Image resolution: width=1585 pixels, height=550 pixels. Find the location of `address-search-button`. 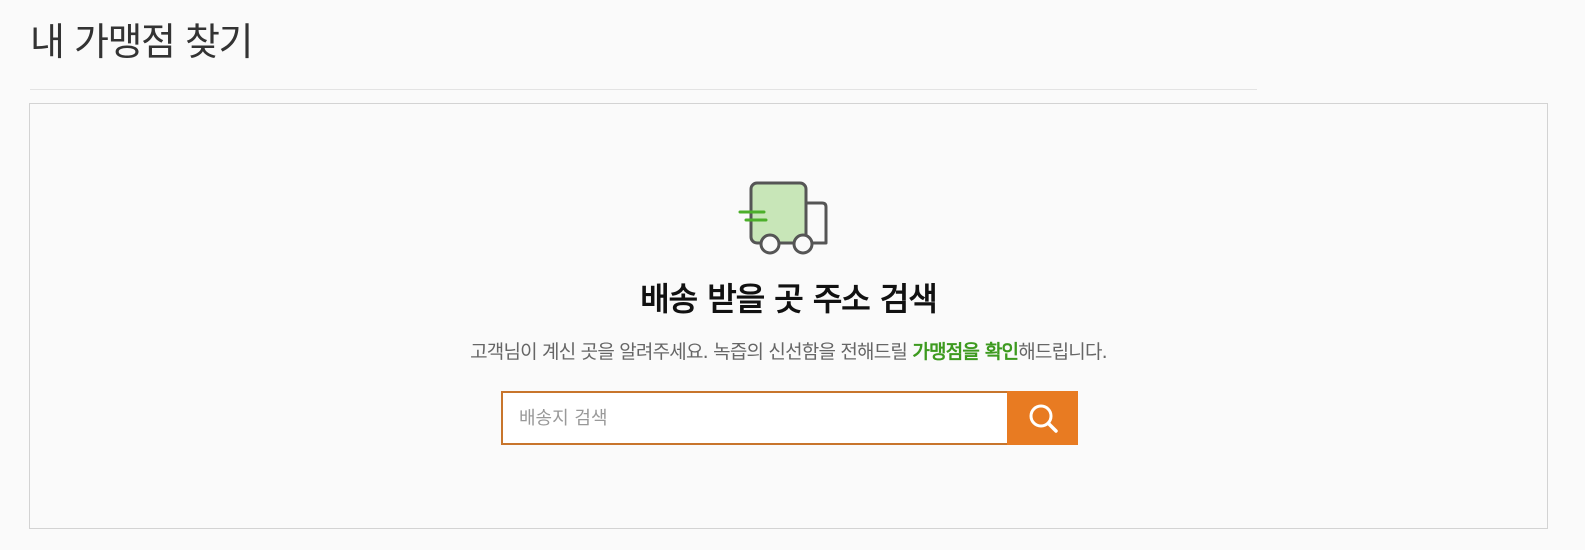

address-search-button is located at coordinates (1042, 418).